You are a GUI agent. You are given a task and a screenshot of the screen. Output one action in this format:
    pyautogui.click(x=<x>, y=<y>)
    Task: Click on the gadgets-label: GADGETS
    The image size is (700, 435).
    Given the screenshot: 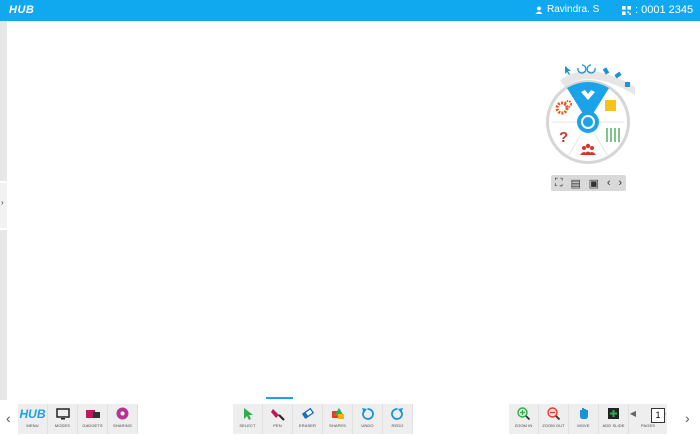 What is the action you would take?
    pyautogui.click(x=92, y=425)
    